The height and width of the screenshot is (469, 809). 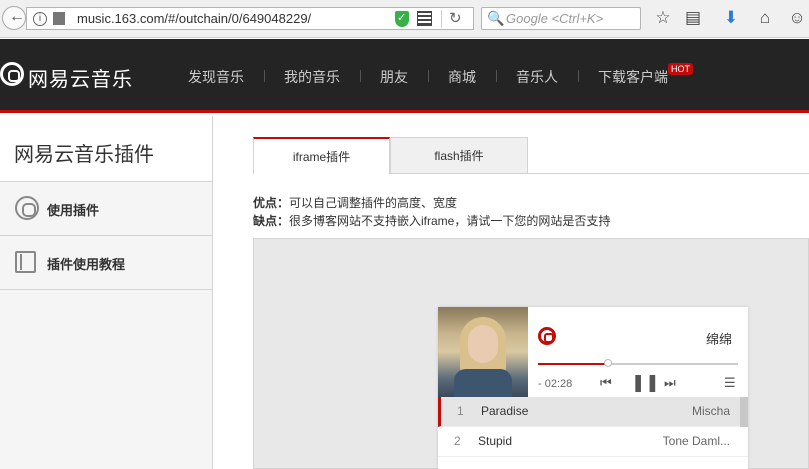 I want to click on home-icon: ⌂, so click(x=765, y=18).